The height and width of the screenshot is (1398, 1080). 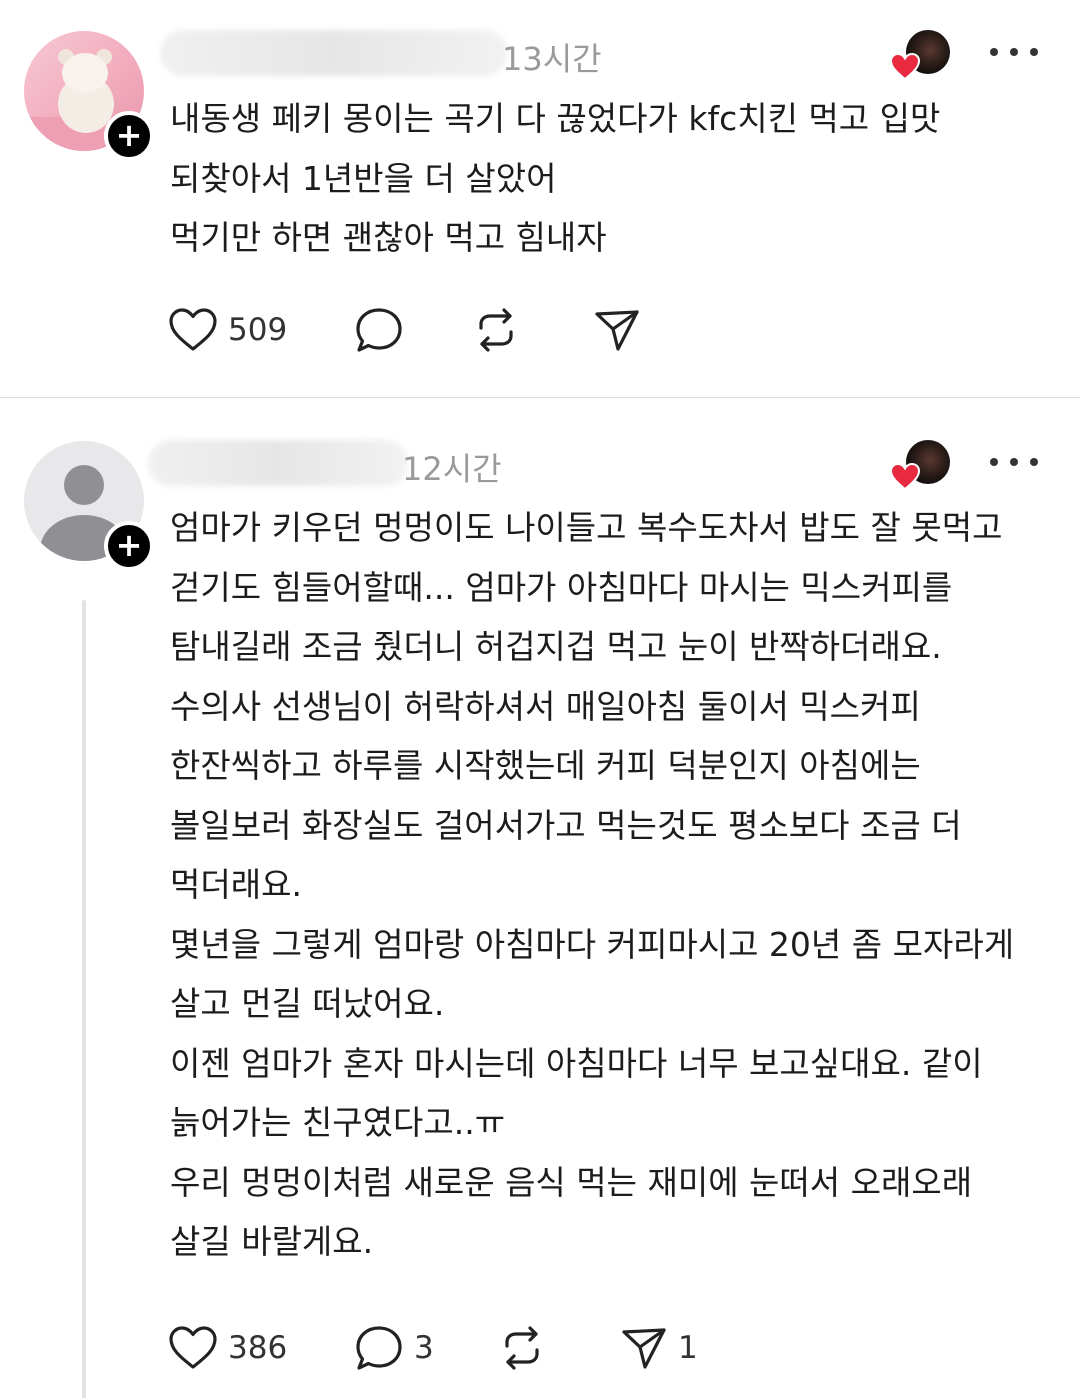 What do you see at coordinates (258, 1348) in the screenshot?
I see `like-count: 386` at bounding box center [258, 1348].